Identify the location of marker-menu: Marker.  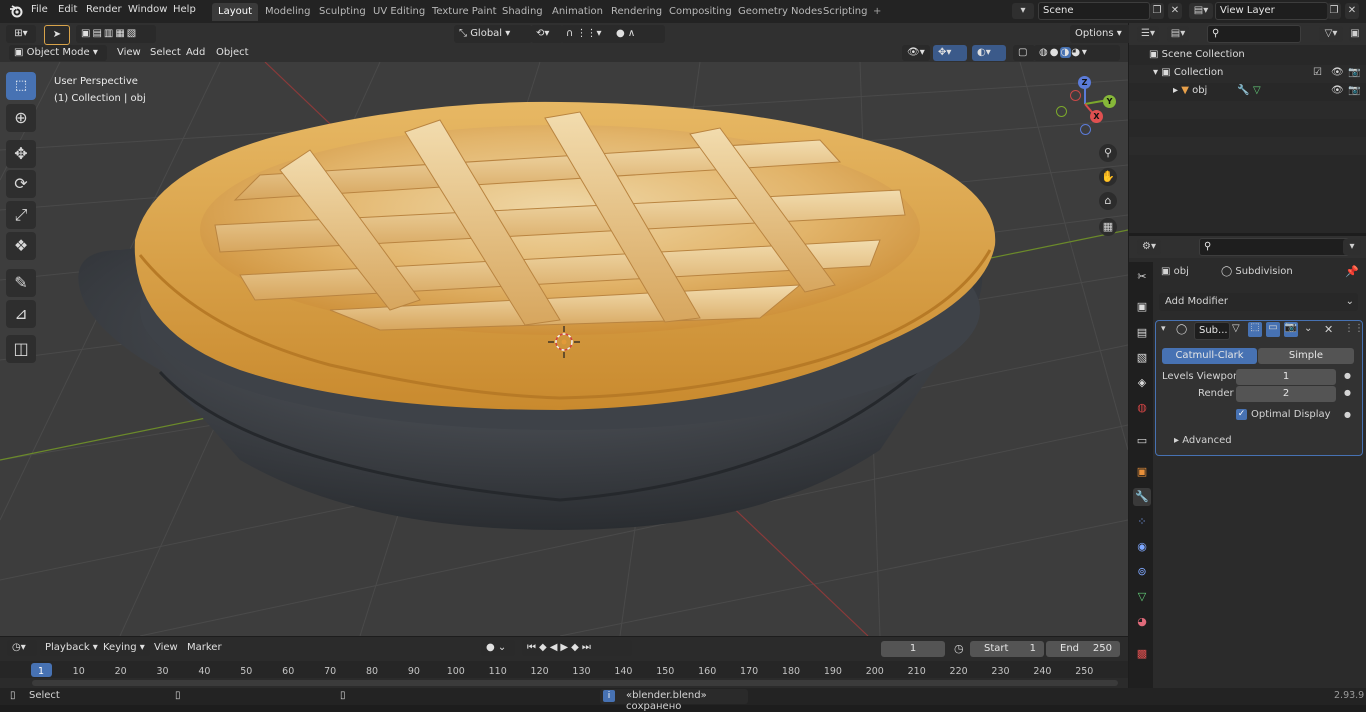
(204, 648).